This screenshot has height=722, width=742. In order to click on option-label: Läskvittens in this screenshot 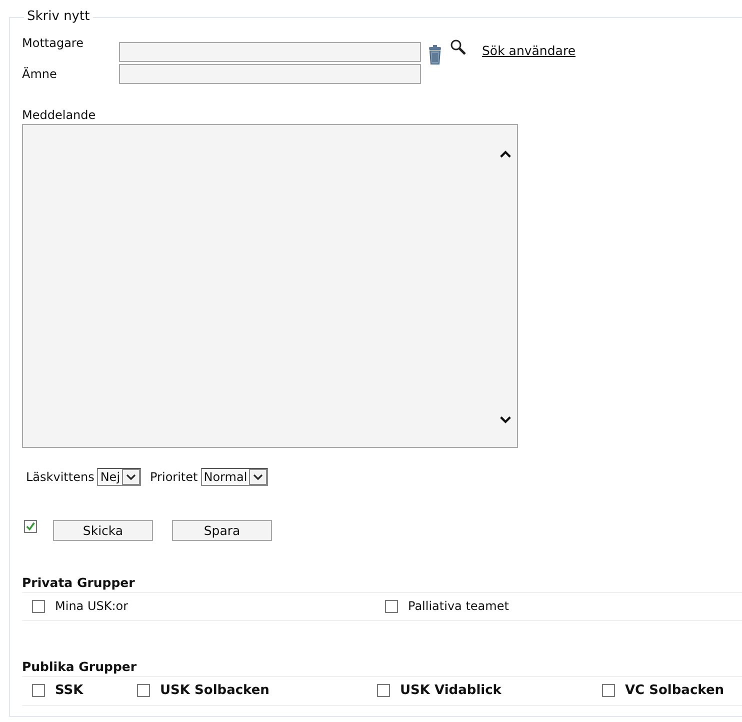, I will do `click(60, 477)`.